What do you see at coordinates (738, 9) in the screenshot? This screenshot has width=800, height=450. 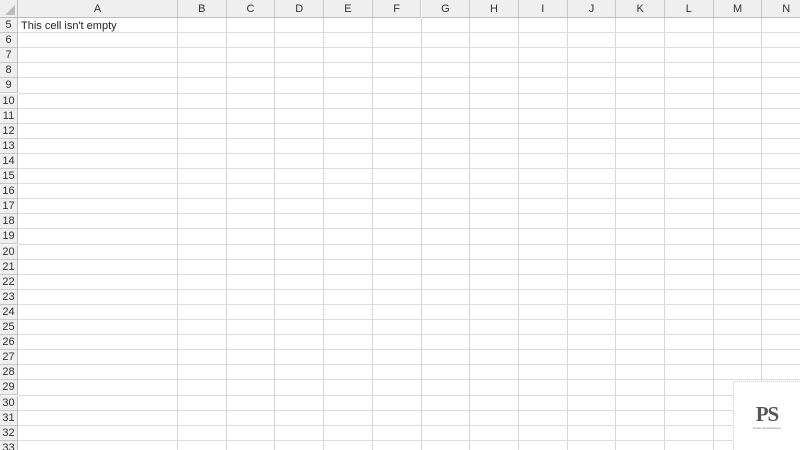 I see `column-header-m: M` at bounding box center [738, 9].